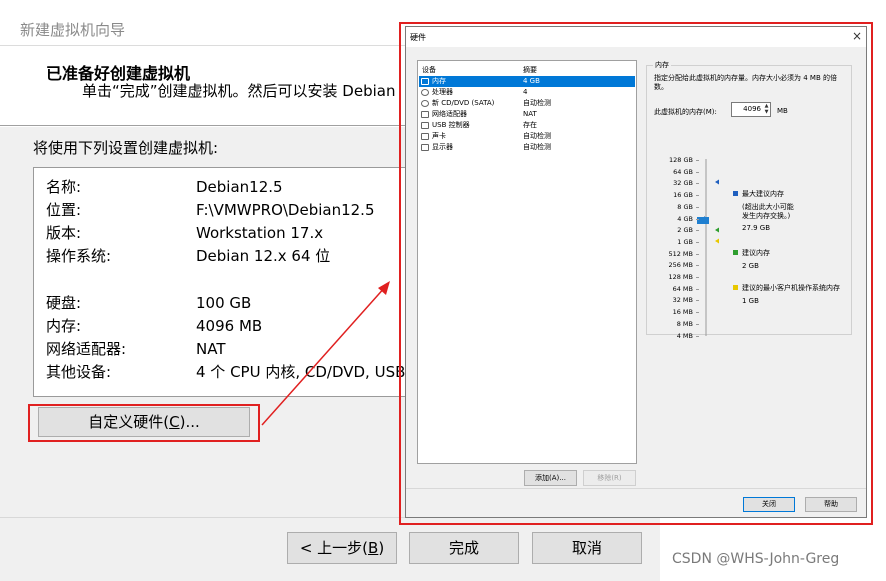 The height and width of the screenshot is (581, 886). I want to click on device-summary: 存在, so click(530, 125).